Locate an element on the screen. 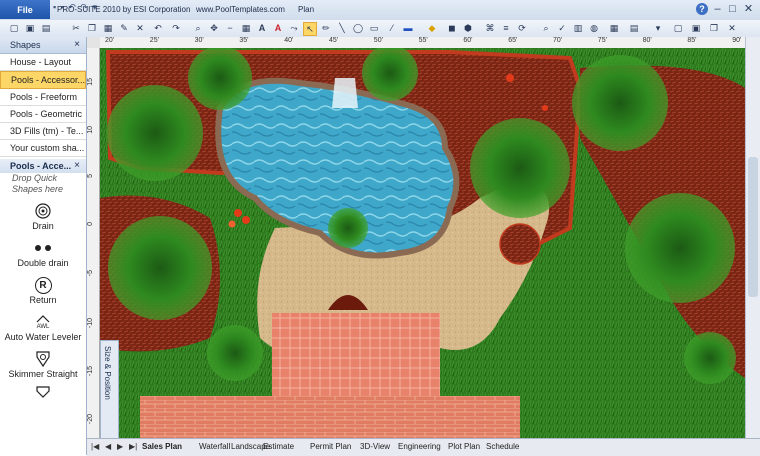  tab-sales-plan: Sales Plan is located at coordinates (162, 446).